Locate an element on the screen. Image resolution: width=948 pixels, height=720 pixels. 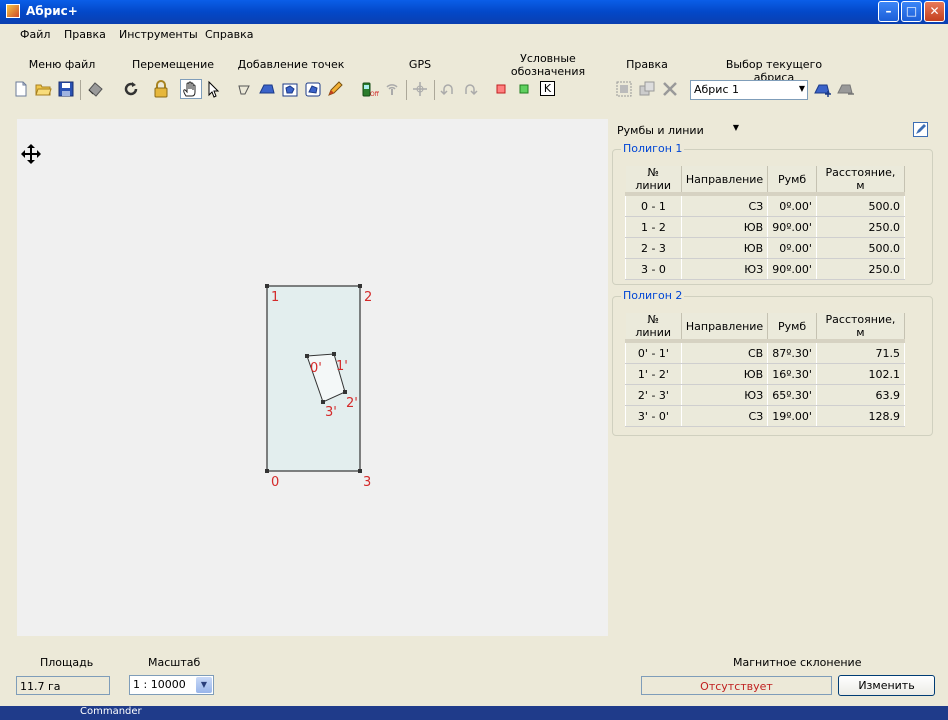
eraser-icon is located at coordinates (95, 89).